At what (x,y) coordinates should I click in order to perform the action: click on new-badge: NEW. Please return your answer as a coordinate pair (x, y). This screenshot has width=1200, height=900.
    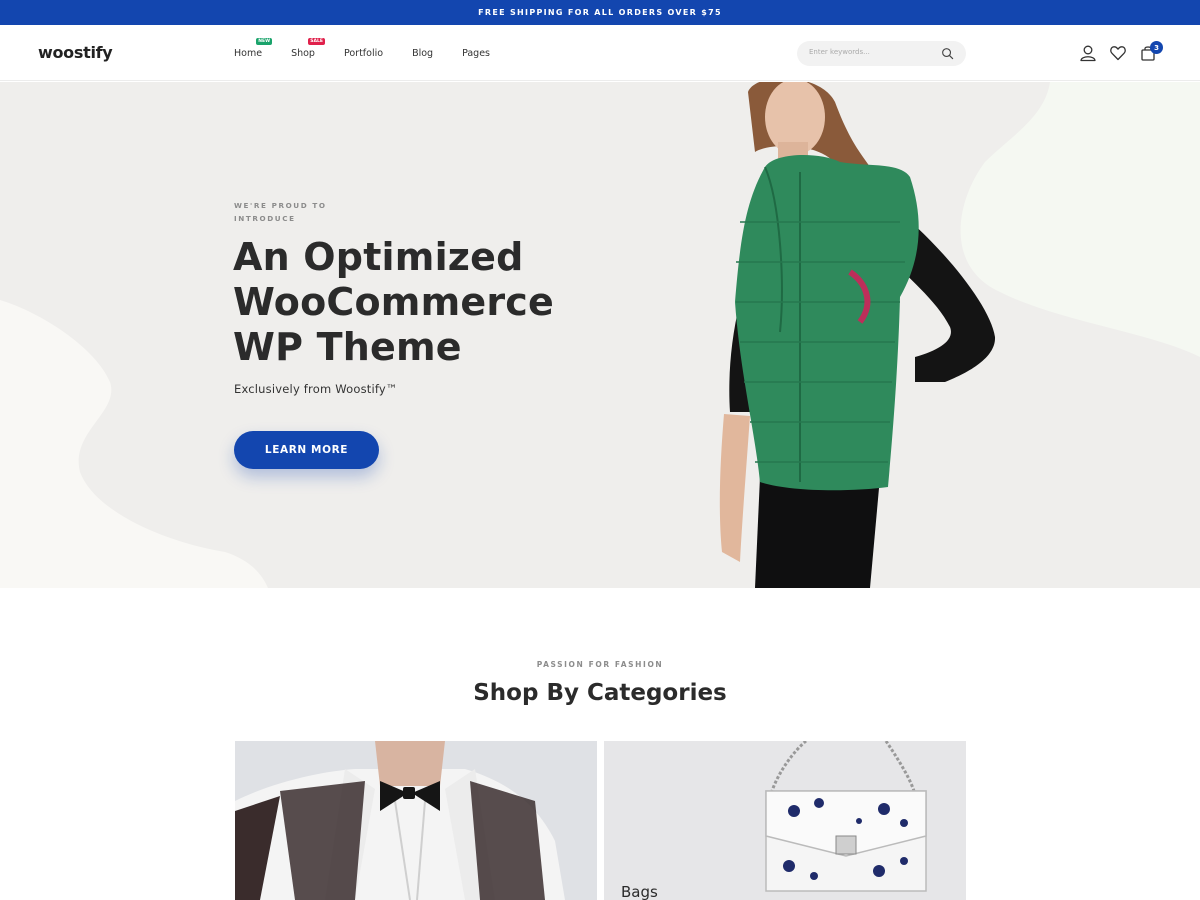
    Looking at the image, I should click on (264, 41).